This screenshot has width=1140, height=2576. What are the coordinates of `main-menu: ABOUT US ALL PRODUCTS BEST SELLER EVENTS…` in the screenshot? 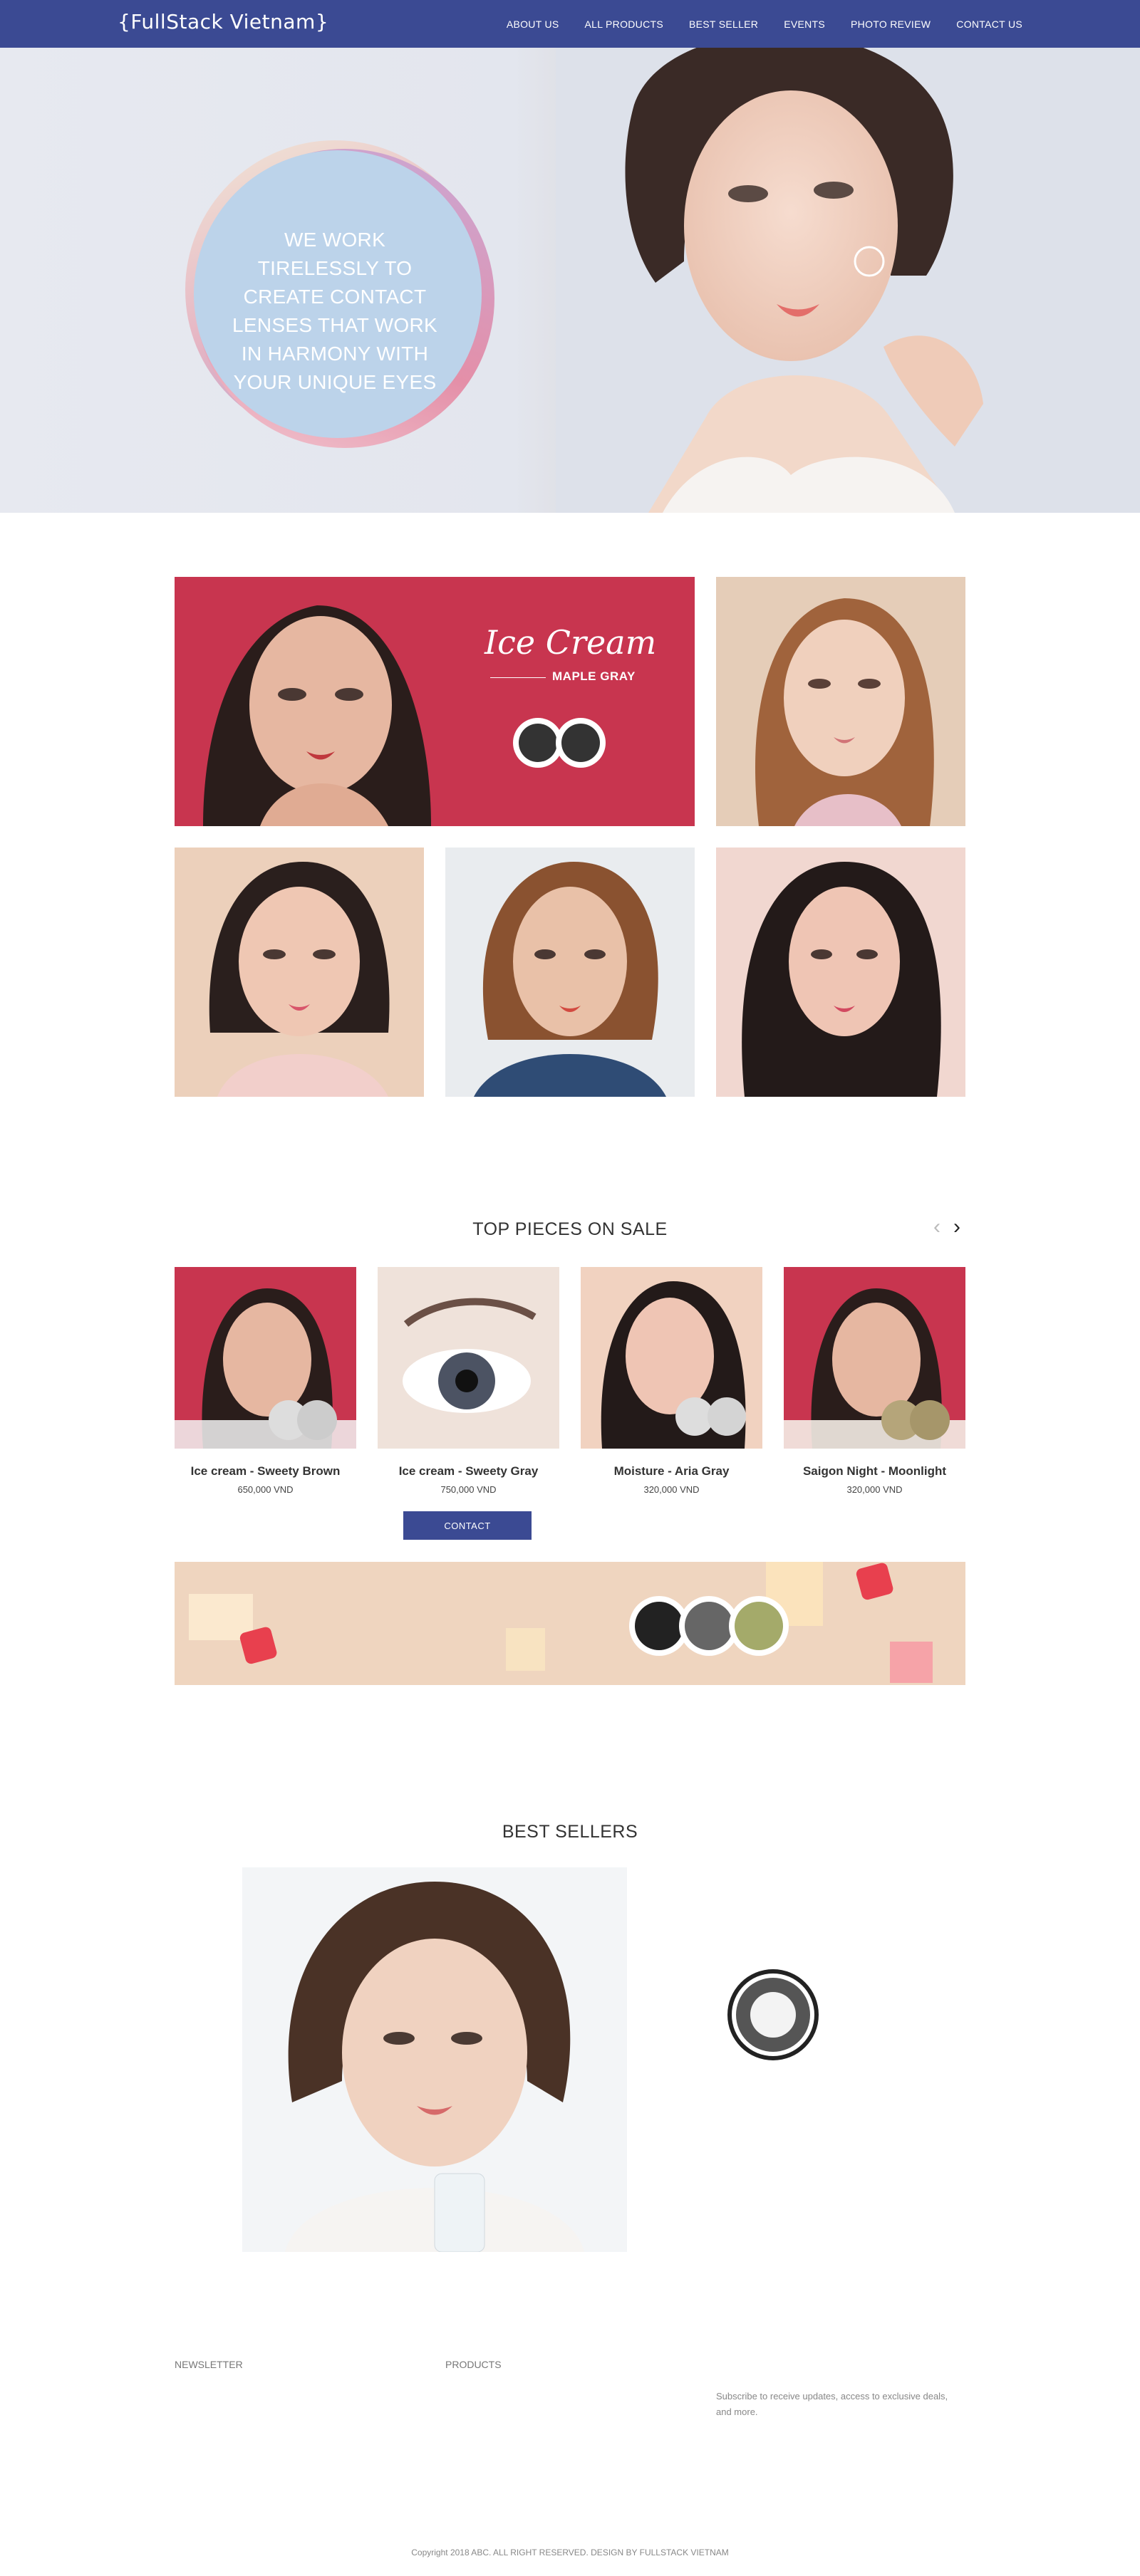 It's located at (764, 24).